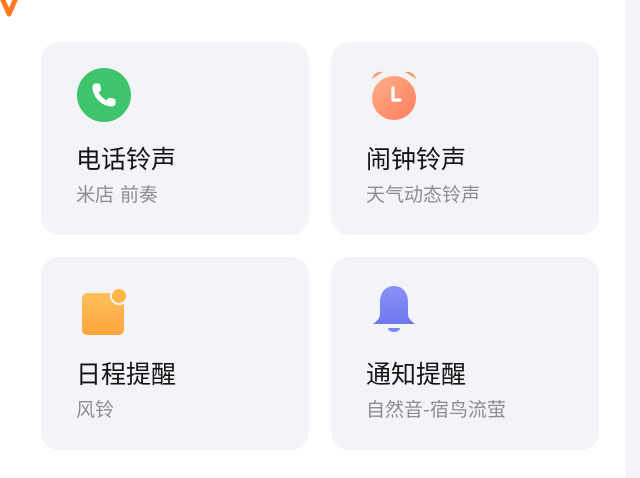 The image size is (640, 478). I want to click on alarm-clock-icon, so click(394, 95).